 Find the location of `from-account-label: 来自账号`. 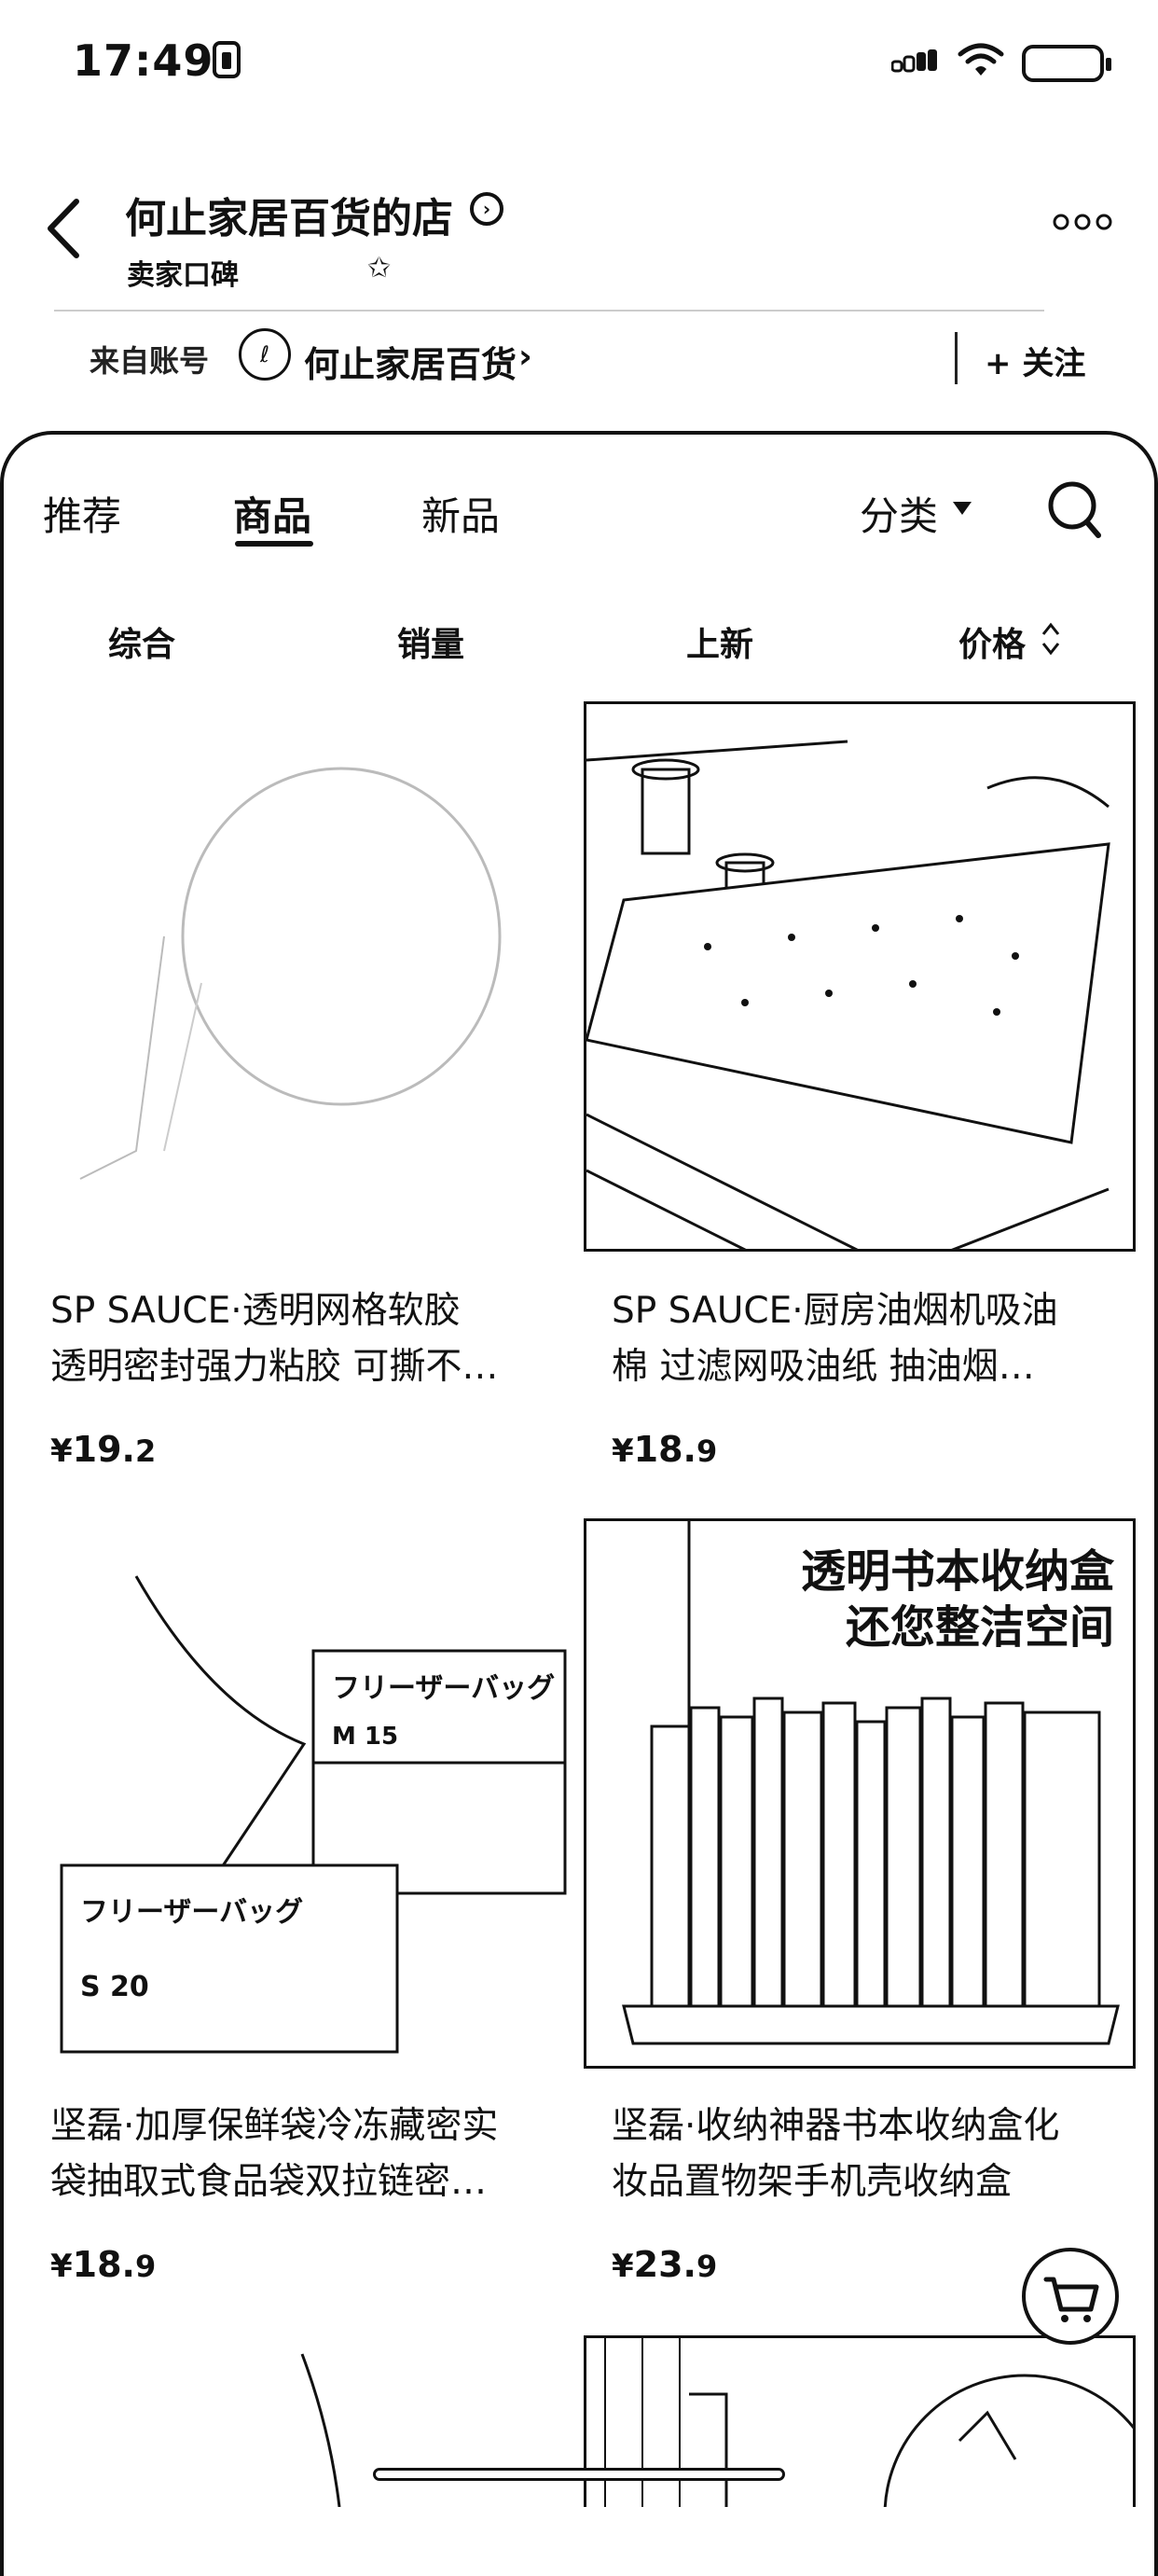

from-account-label: 来自账号 is located at coordinates (150, 361).